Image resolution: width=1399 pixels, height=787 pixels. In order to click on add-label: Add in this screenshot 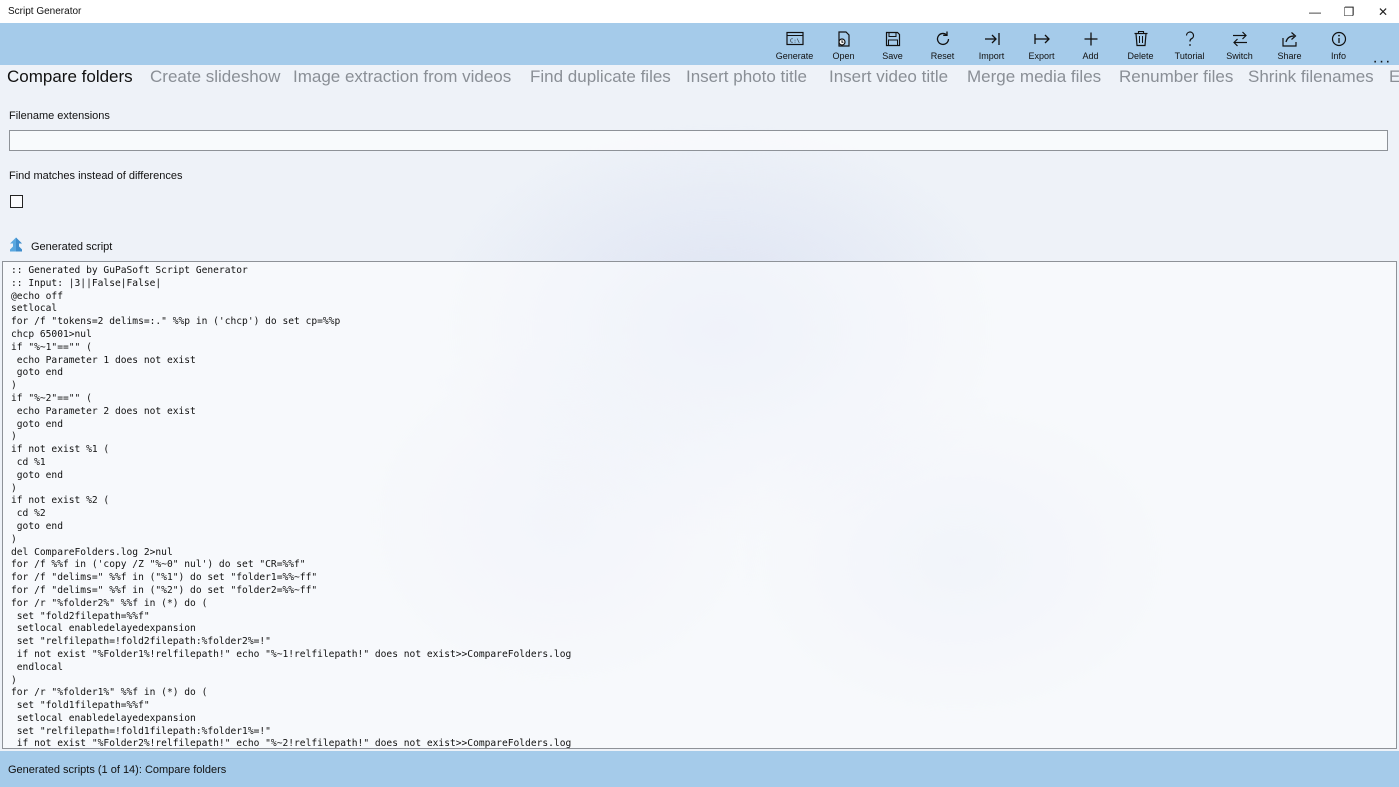, I will do `click(1090, 56)`.